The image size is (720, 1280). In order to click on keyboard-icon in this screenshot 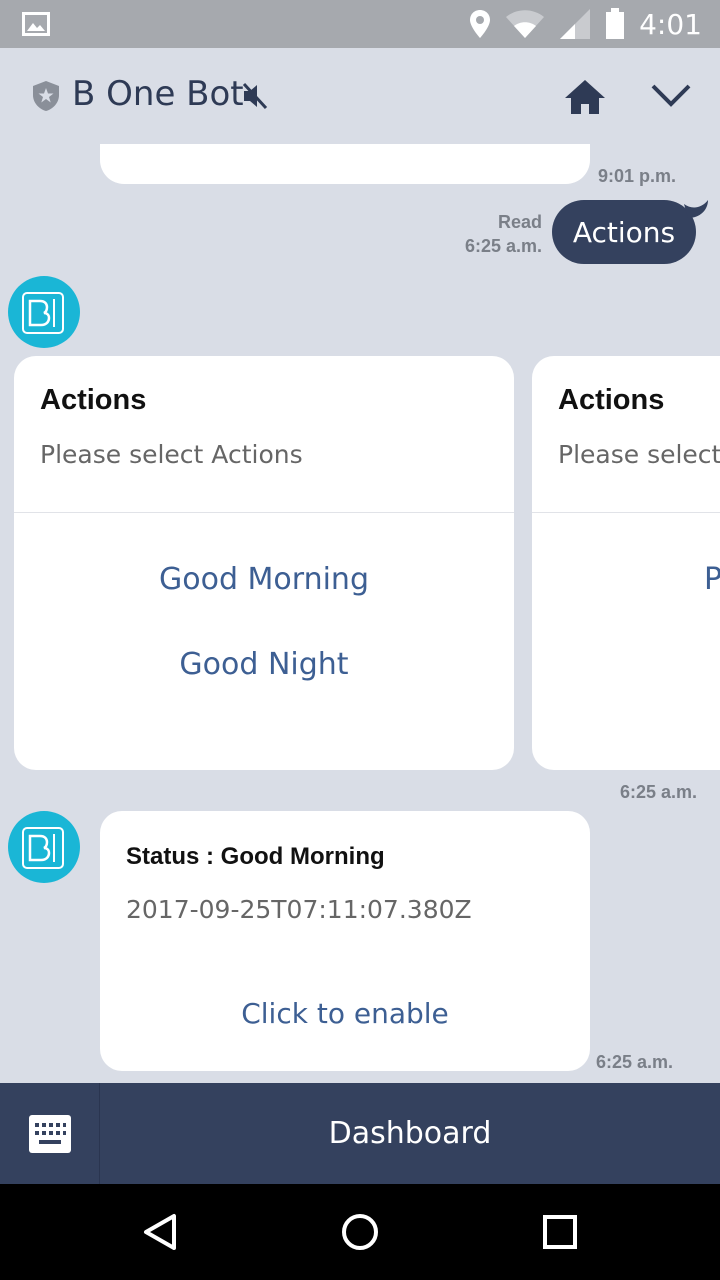, I will do `click(49, 1133)`.